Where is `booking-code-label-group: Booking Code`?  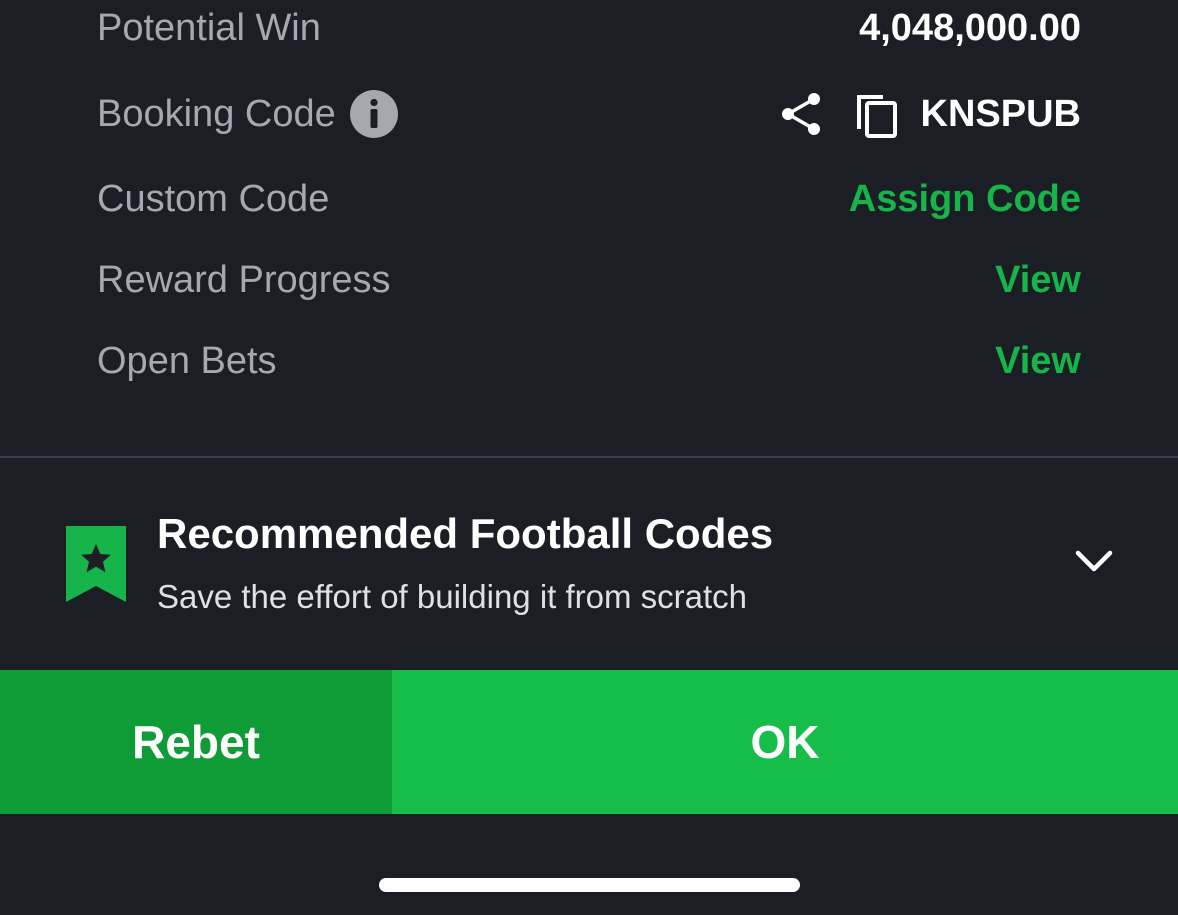 booking-code-label-group: Booking Code is located at coordinates (247, 114).